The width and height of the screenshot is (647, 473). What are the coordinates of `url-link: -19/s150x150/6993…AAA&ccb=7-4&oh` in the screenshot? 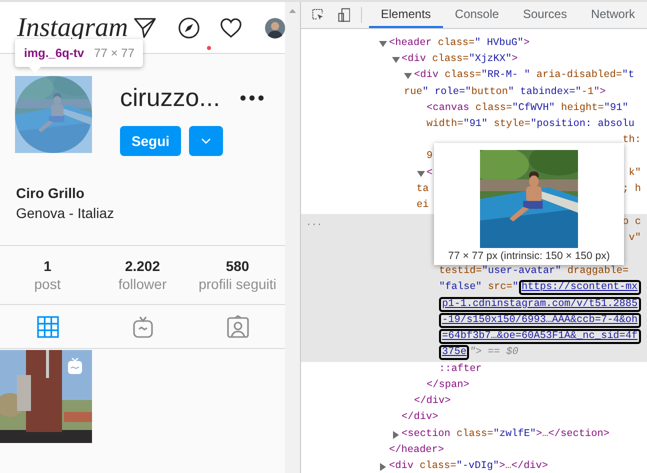 It's located at (540, 320).